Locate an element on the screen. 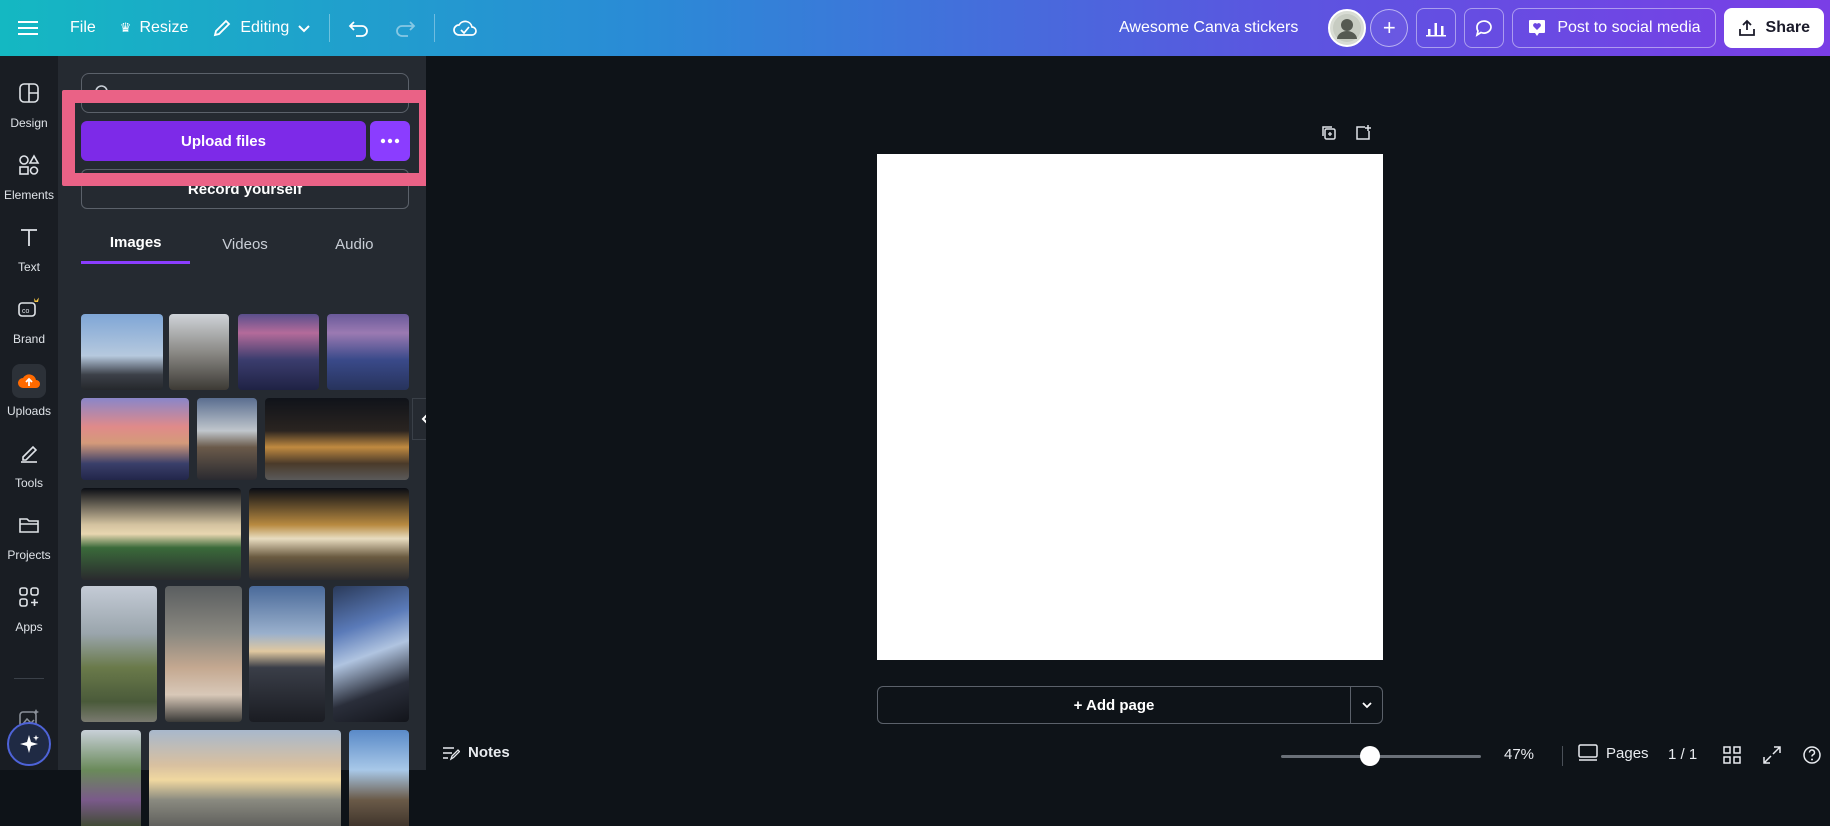  uploads-gallery is located at coordinates (245, 570).